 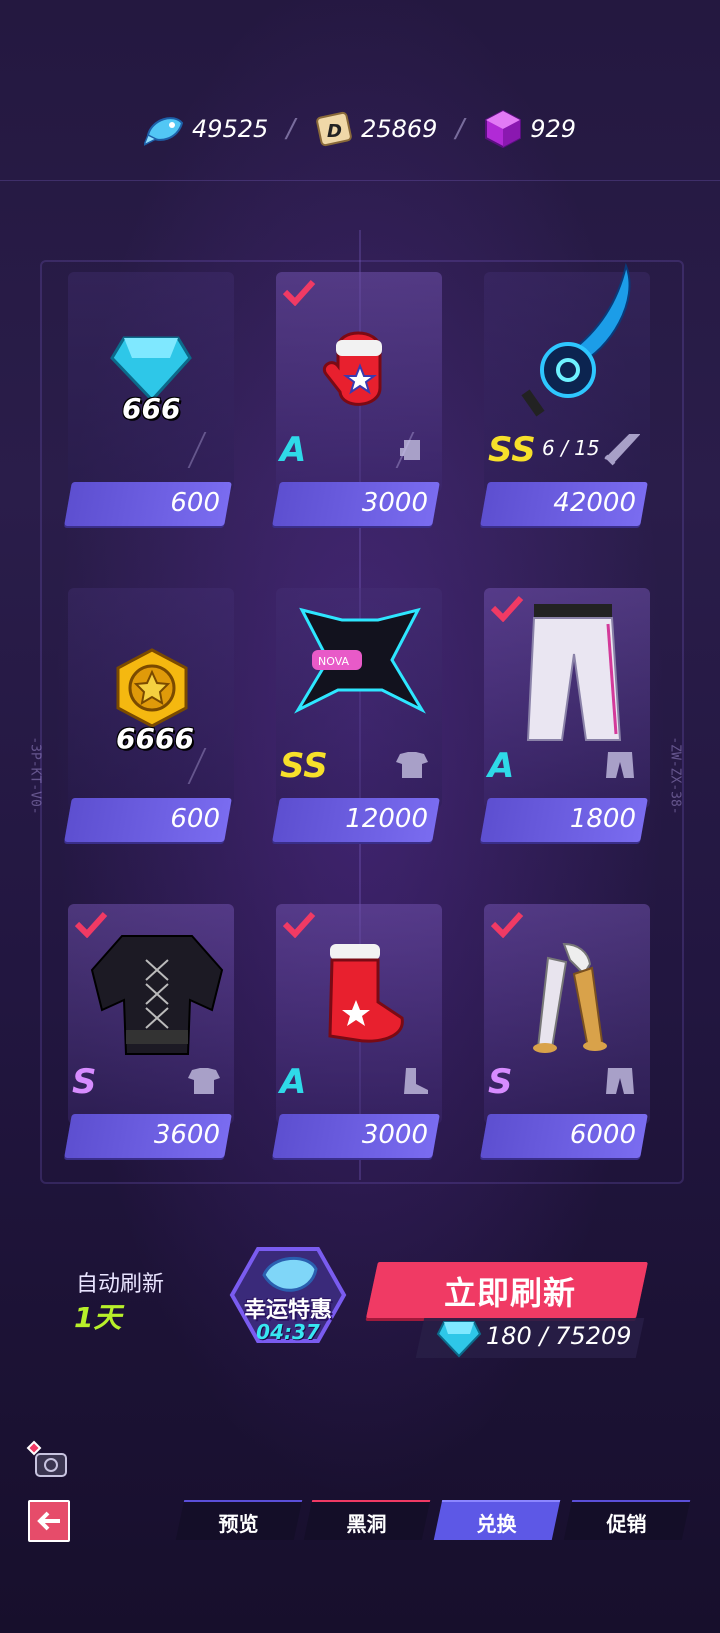 I want to click on tab-exchange: 兑换, so click(x=497, y=1520).